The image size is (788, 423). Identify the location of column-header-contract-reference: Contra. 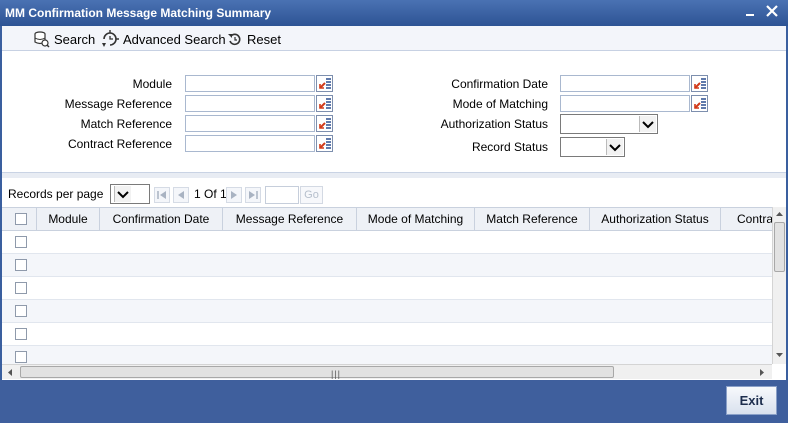
(746, 219).